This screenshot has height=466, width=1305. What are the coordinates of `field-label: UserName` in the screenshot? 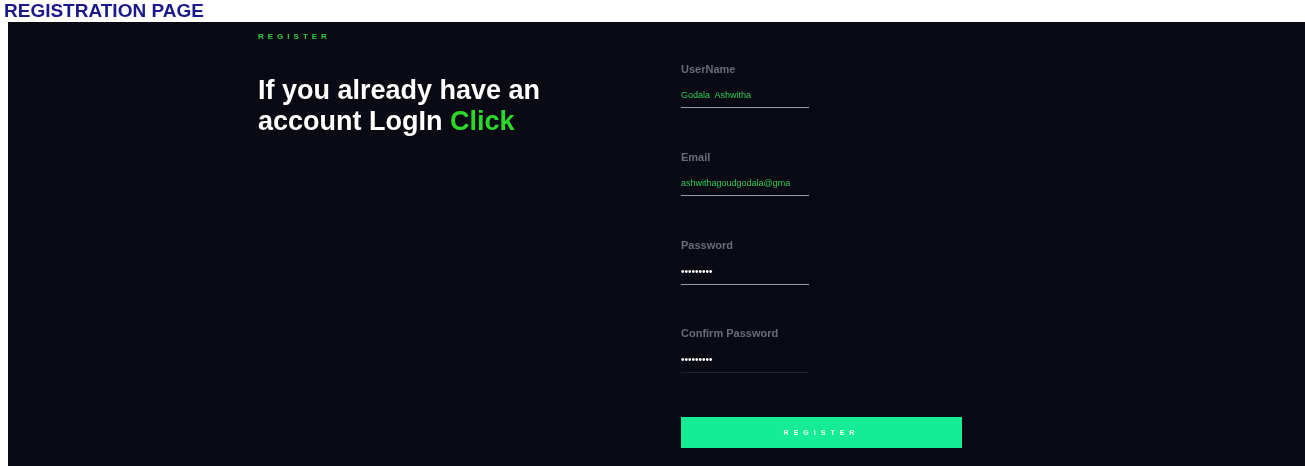 It's located at (708, 69).